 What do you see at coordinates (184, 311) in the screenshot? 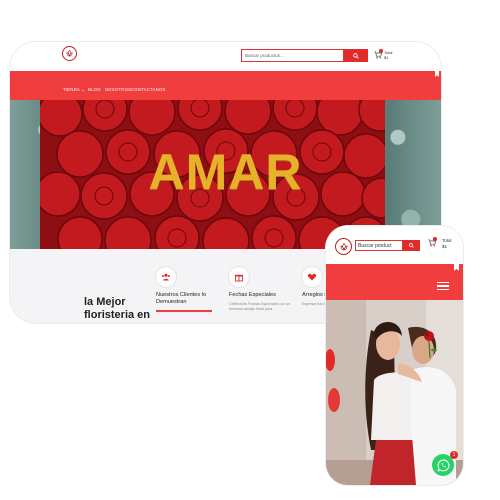
I see `feature-underline` at bounding box center [184, 311].